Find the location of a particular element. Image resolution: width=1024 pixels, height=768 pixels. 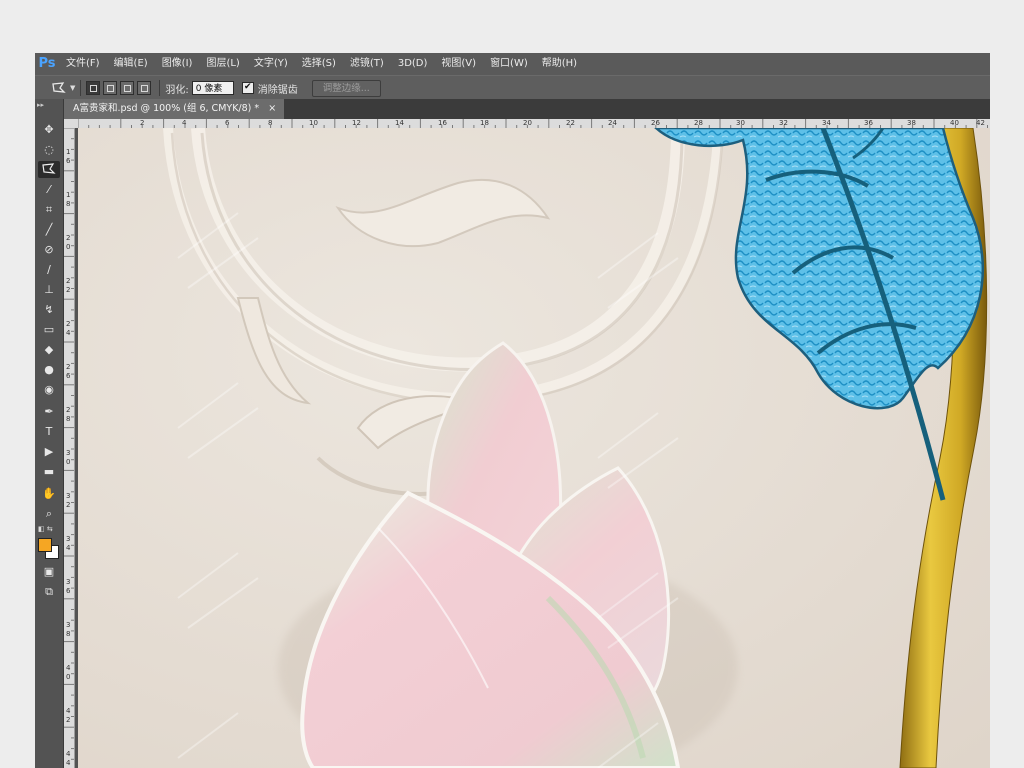

intersect-selection-icon is located at coordinates (144, 88).